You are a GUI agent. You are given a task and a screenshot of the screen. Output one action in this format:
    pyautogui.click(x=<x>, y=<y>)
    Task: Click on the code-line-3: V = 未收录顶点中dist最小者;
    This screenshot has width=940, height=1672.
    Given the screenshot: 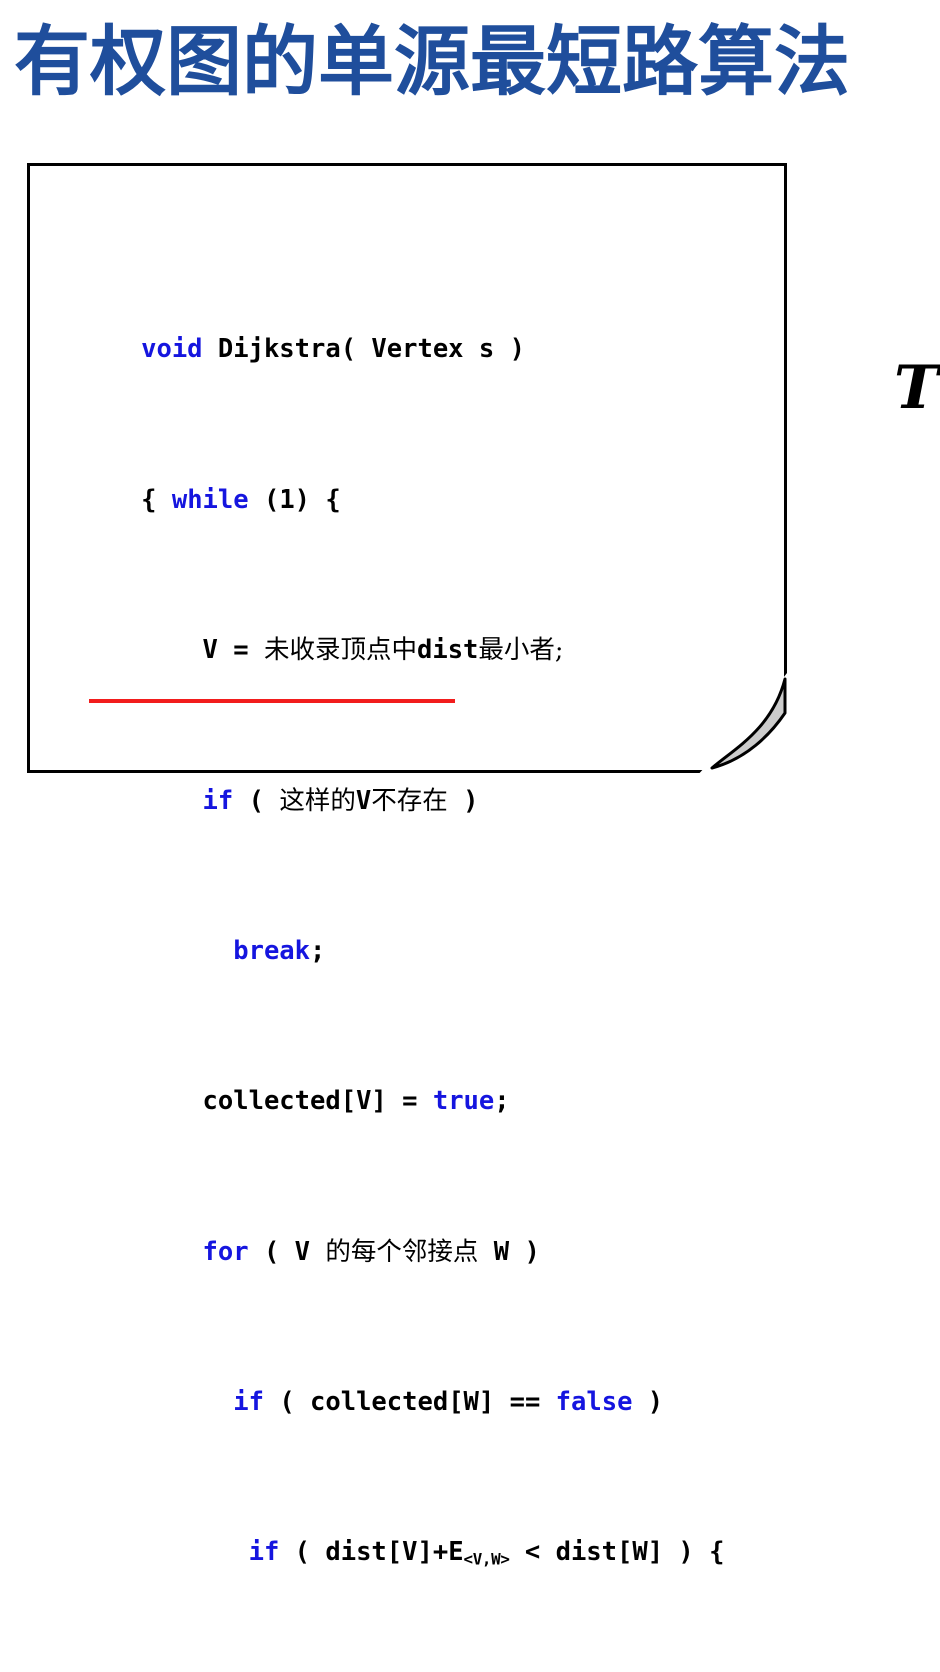 What is the action you would take?
    pyautogui.click(x=414, y=649)
    